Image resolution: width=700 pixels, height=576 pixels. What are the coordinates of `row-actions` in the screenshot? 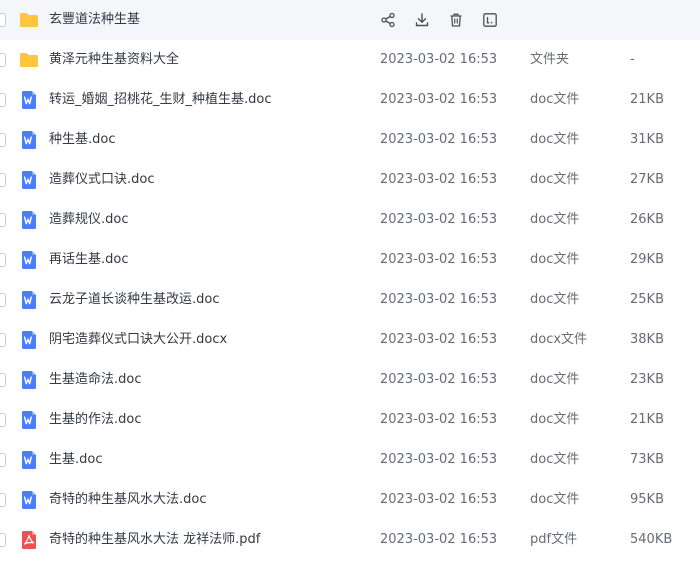 It's located at (446, 20).